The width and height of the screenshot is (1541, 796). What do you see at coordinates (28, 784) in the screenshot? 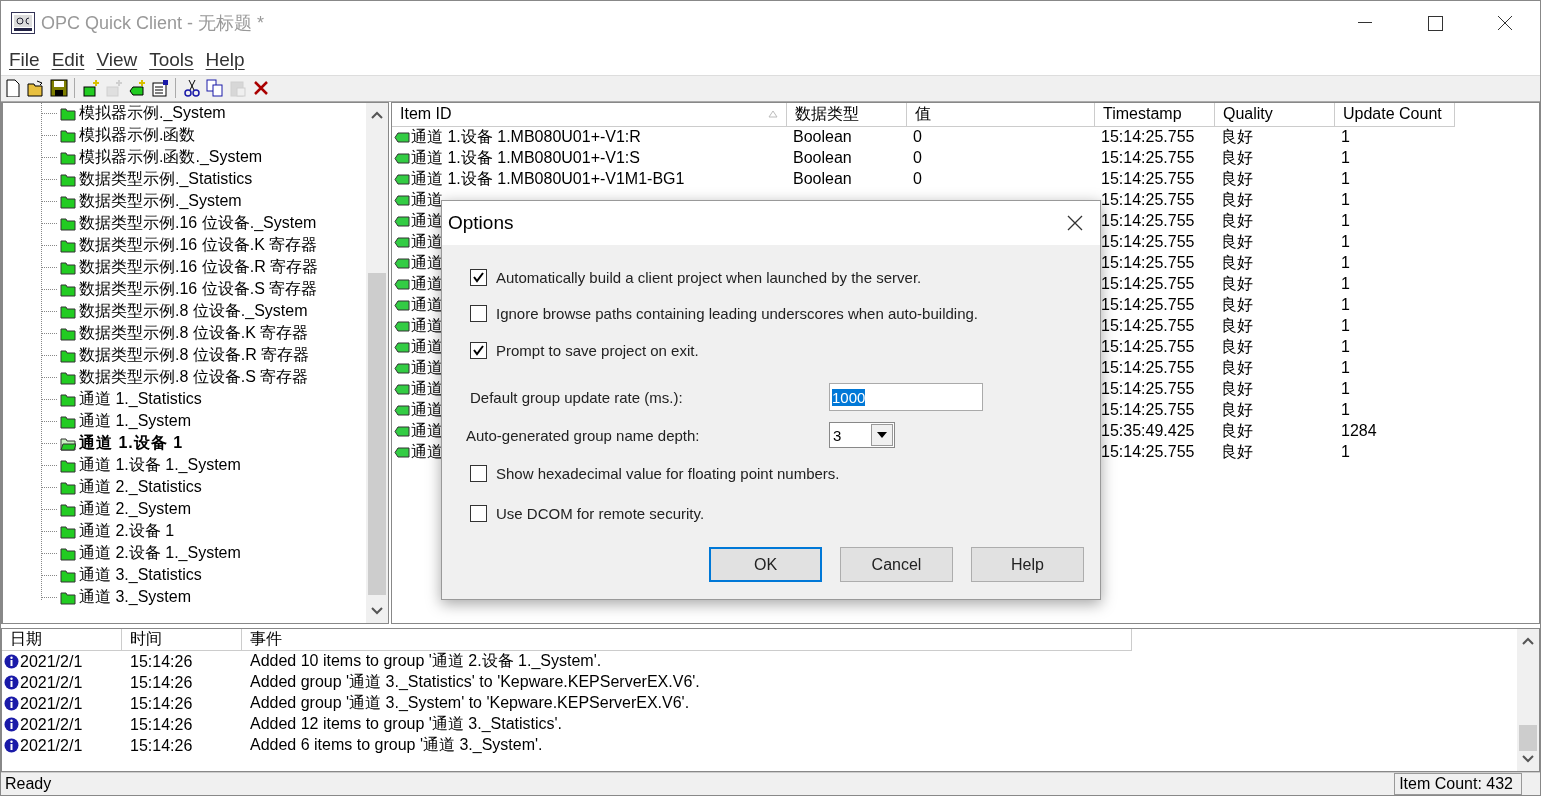
I see `status-text: Ready` at bounding box center [28, 784].